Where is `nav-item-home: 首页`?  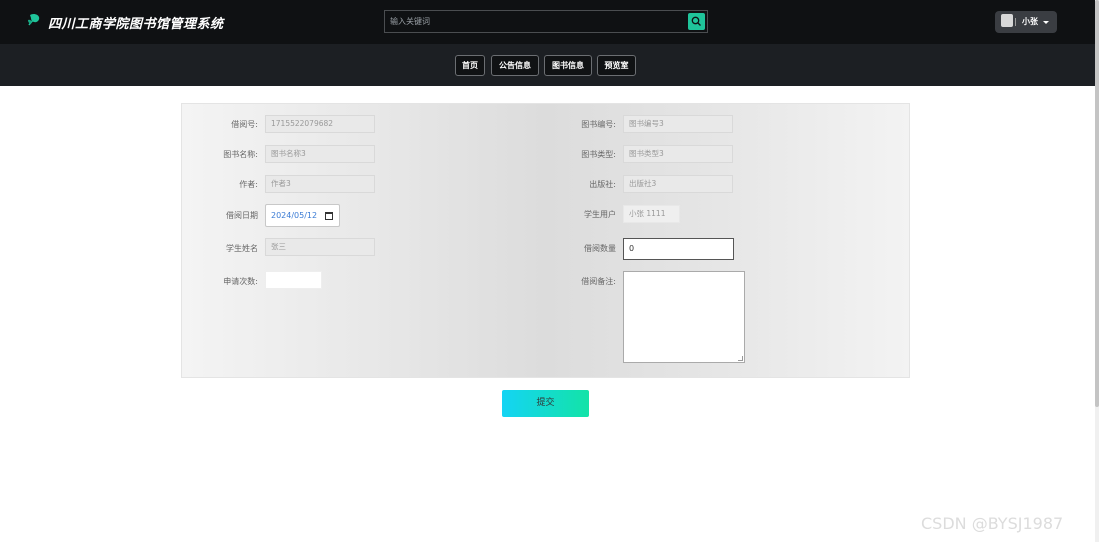 nav-item-home: 首页 is located at coordinates (470, 65).